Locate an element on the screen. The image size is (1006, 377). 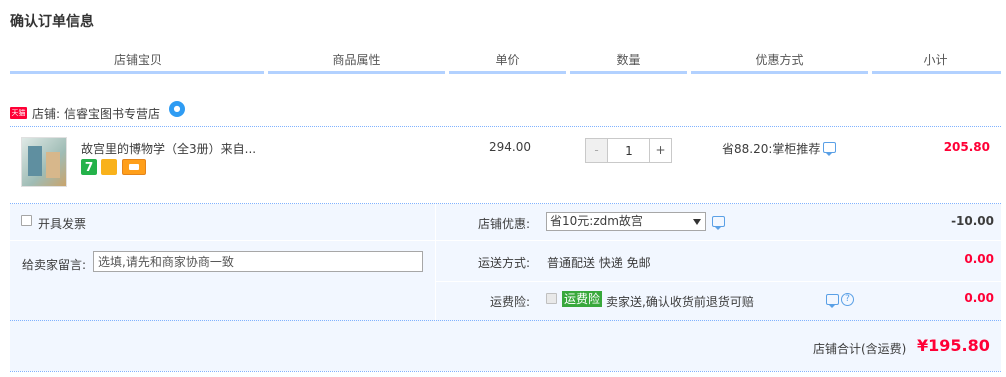
shop-divider is located at coordinates (505, 126).